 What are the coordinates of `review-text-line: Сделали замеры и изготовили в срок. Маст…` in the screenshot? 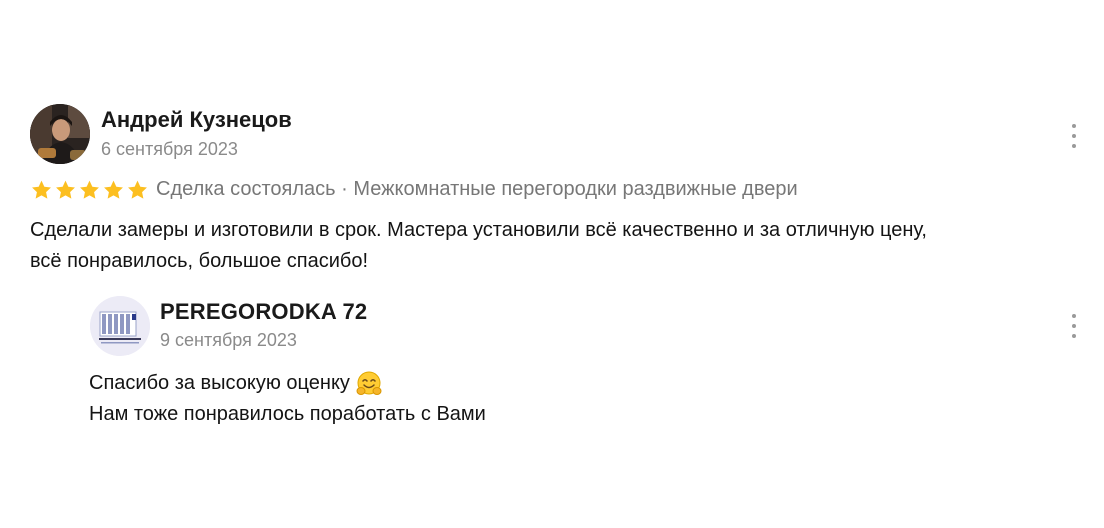 It's located at (478, 230).